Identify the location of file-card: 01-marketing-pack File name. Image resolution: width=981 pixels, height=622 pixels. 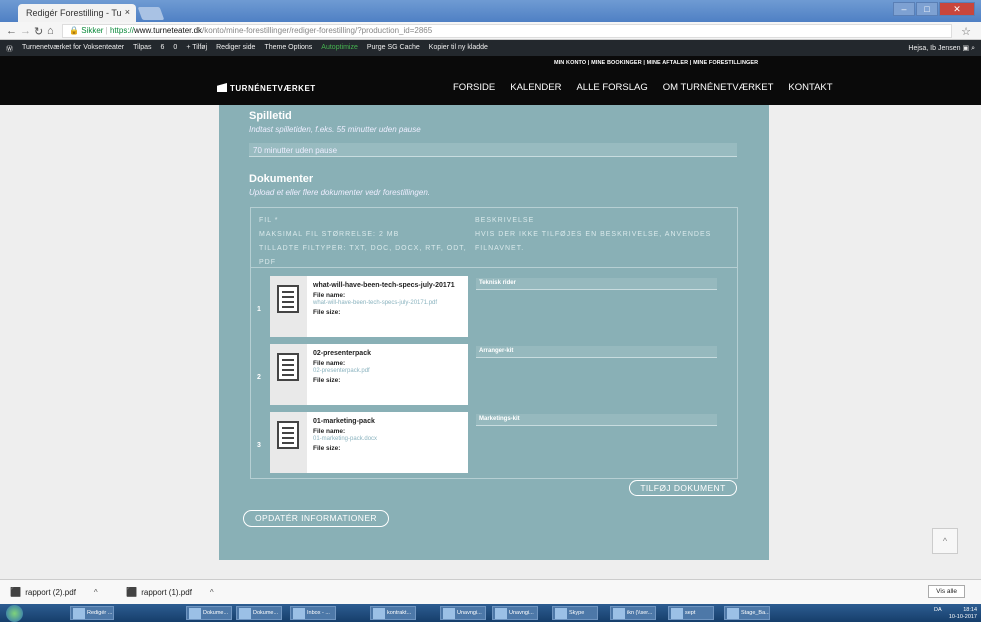
(369, 442).